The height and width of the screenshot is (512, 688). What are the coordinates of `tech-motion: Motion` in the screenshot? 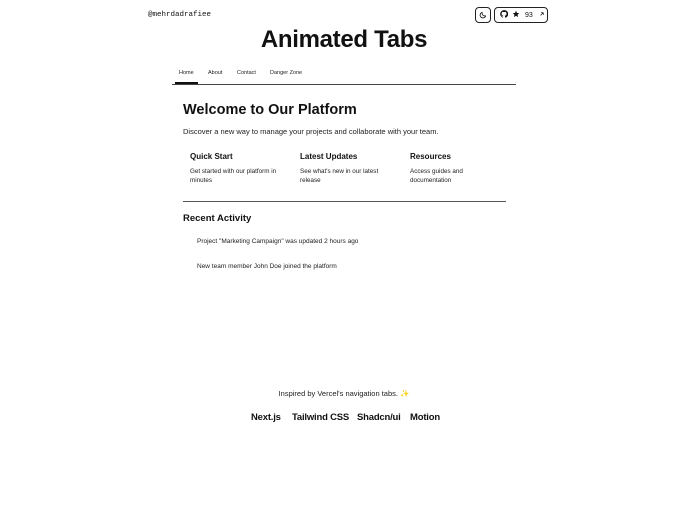 It's located at (425, 417).